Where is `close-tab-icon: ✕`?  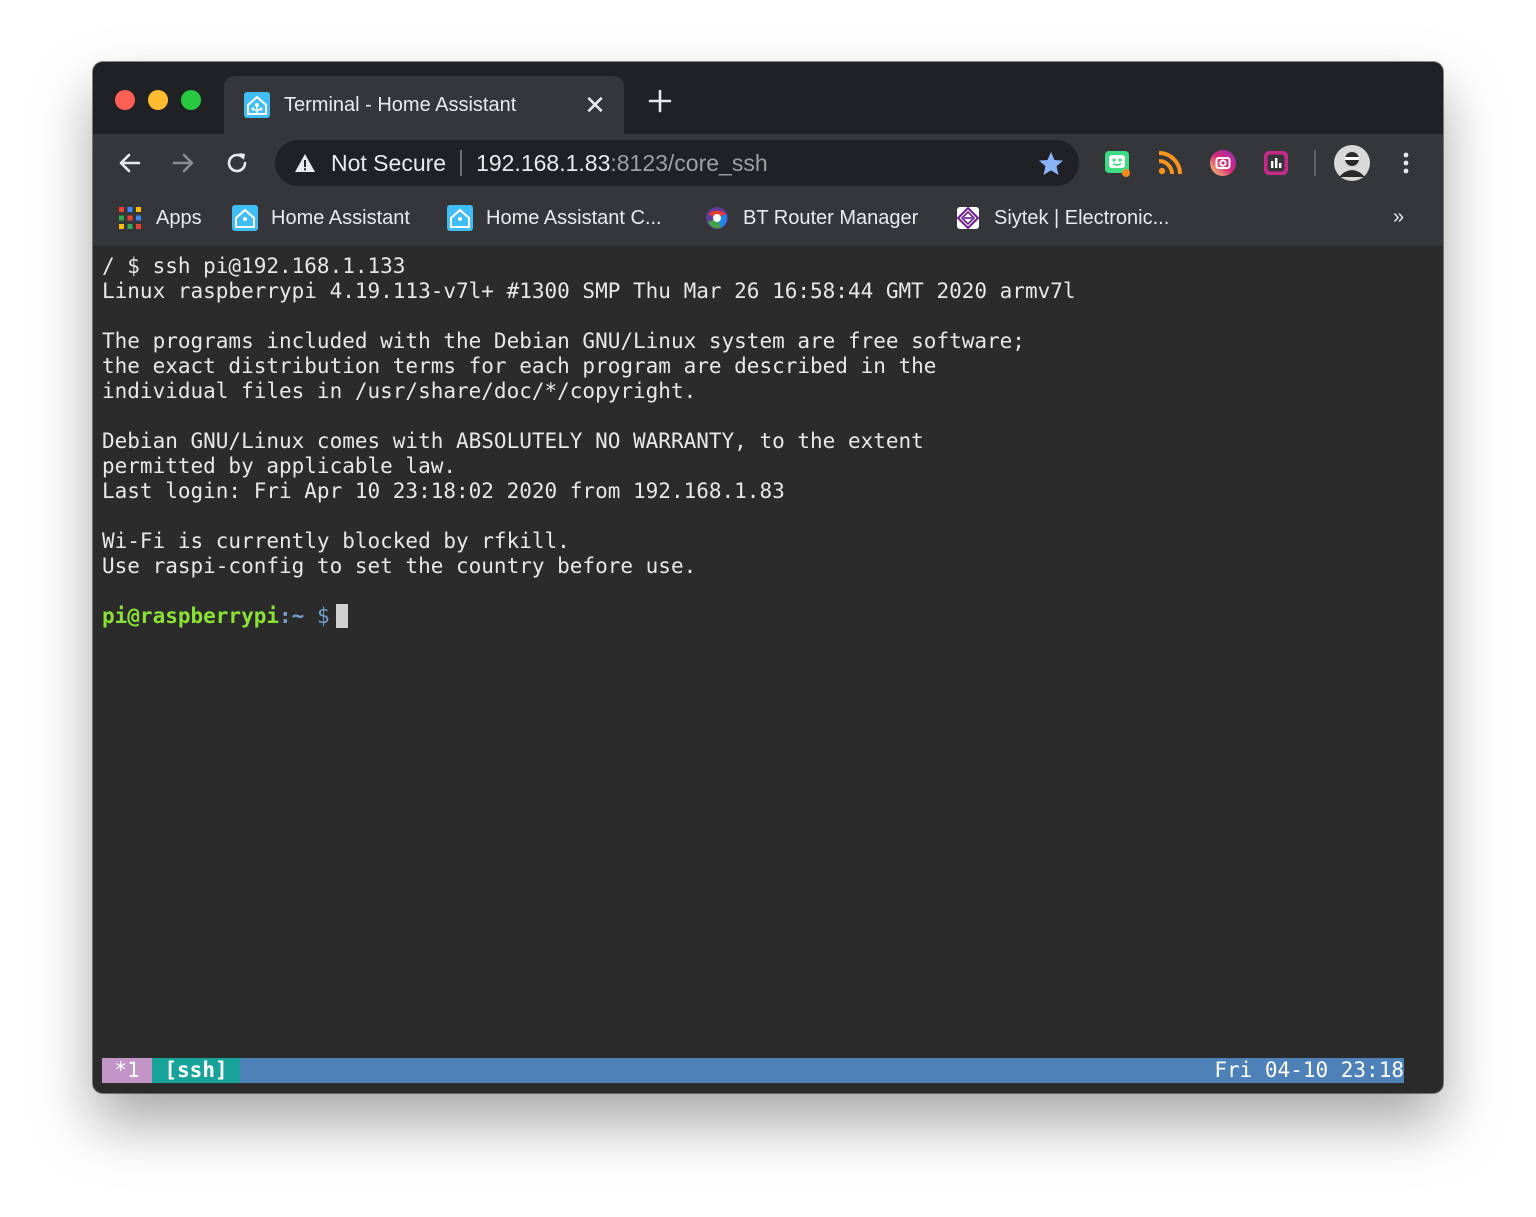 close-tab-icon: ✕ is located at coordinates (595, 105).